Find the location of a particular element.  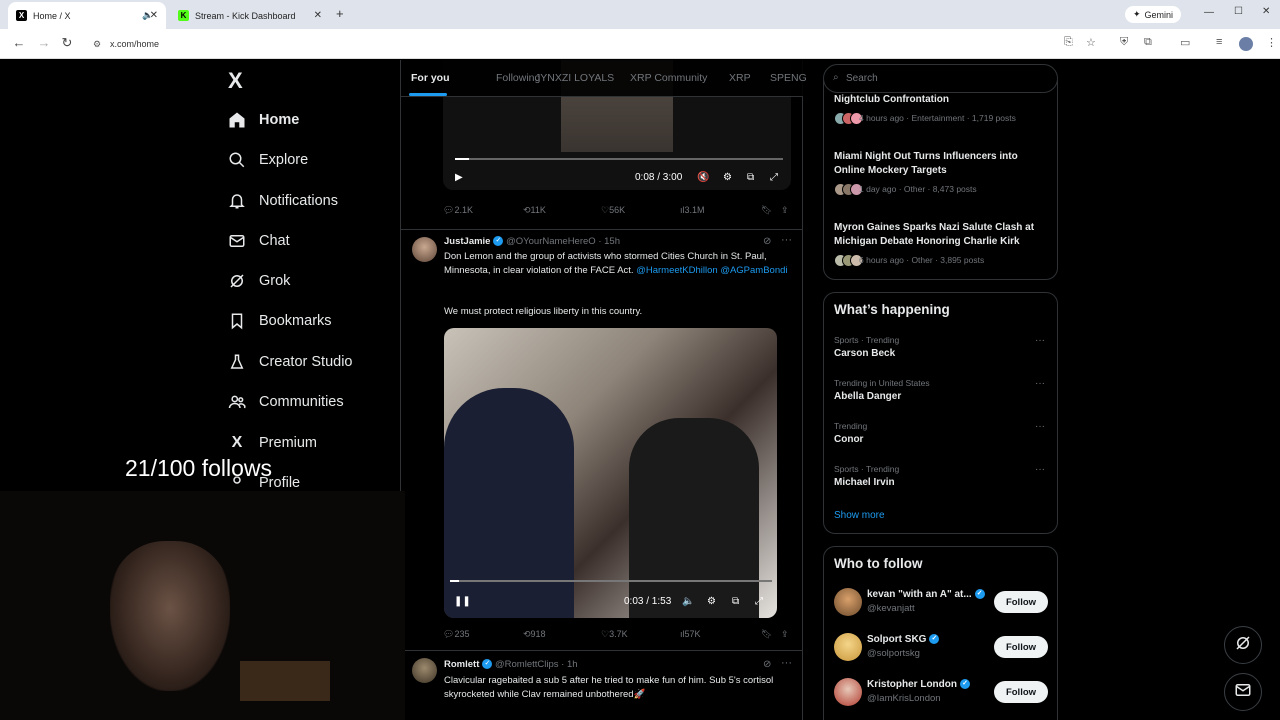

like-button: ♡ 3.7K is located at coordinates (614, 634).